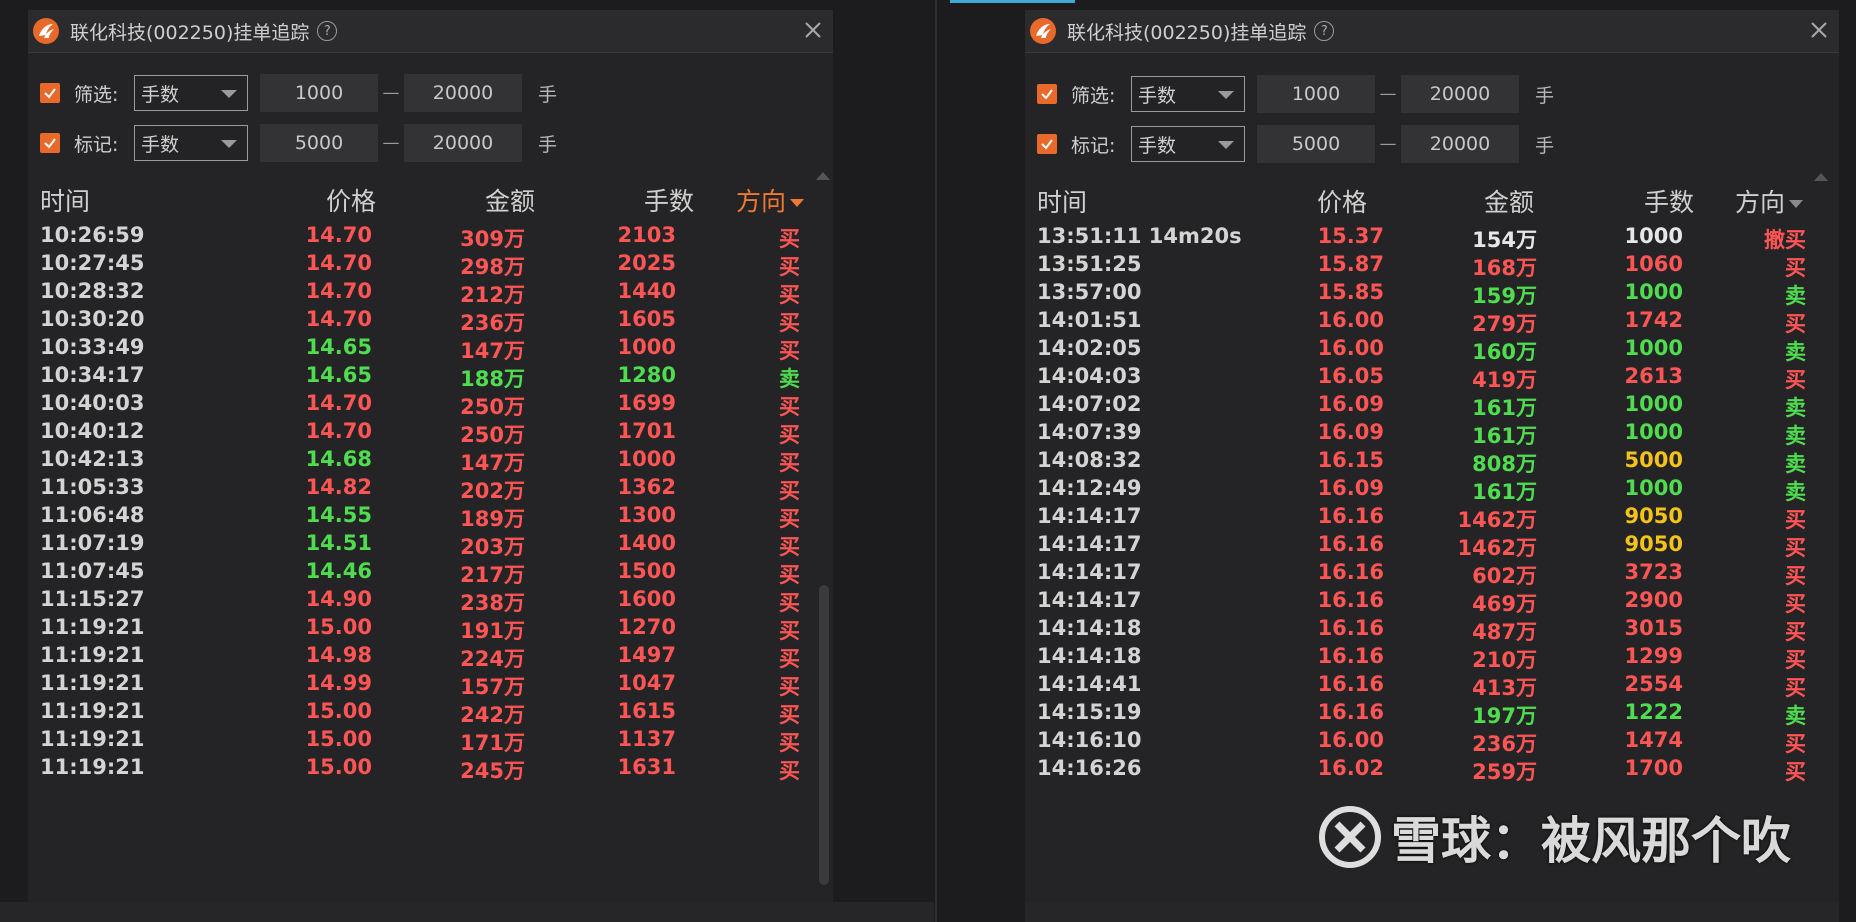  I want to click on watermark: 雪球：被风那个吹, so click(1554, 837).